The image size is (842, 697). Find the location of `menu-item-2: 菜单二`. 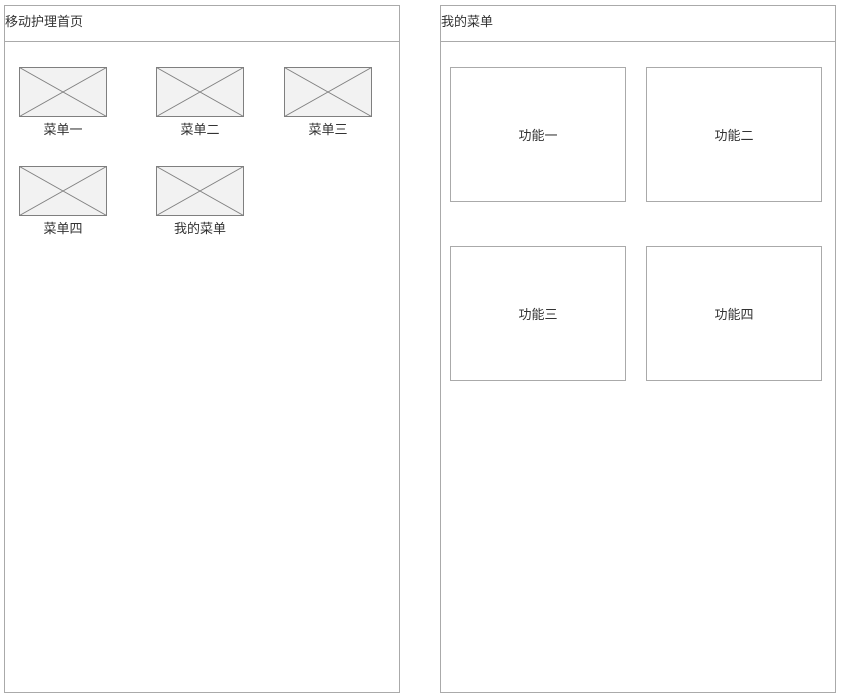

menu-item-2: 菜单二 is located at coordinates (200, 106).